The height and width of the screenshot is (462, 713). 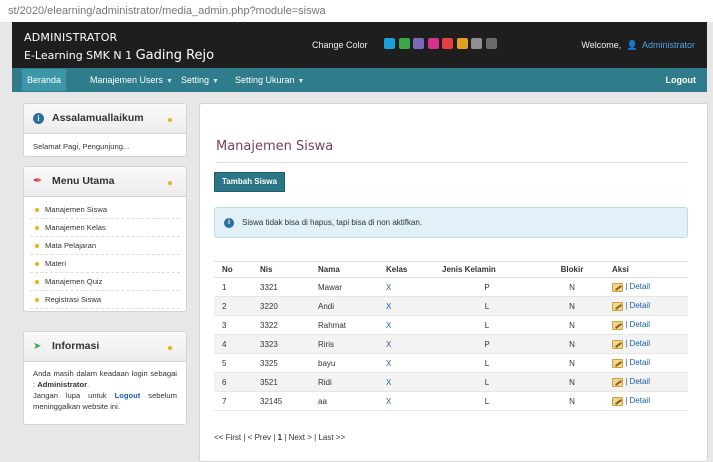 What do you see at coordinates (105, 210) in the screenshot?
I see `menu-item-manajemen-siswa: Manajemen Siswa` at bounding box center [105, 210].